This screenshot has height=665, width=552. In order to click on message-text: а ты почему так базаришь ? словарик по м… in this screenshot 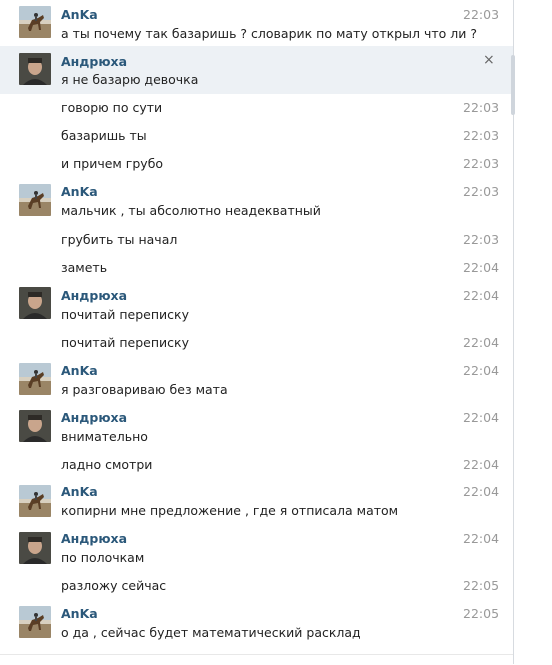, I will do `click(269, 33)`.